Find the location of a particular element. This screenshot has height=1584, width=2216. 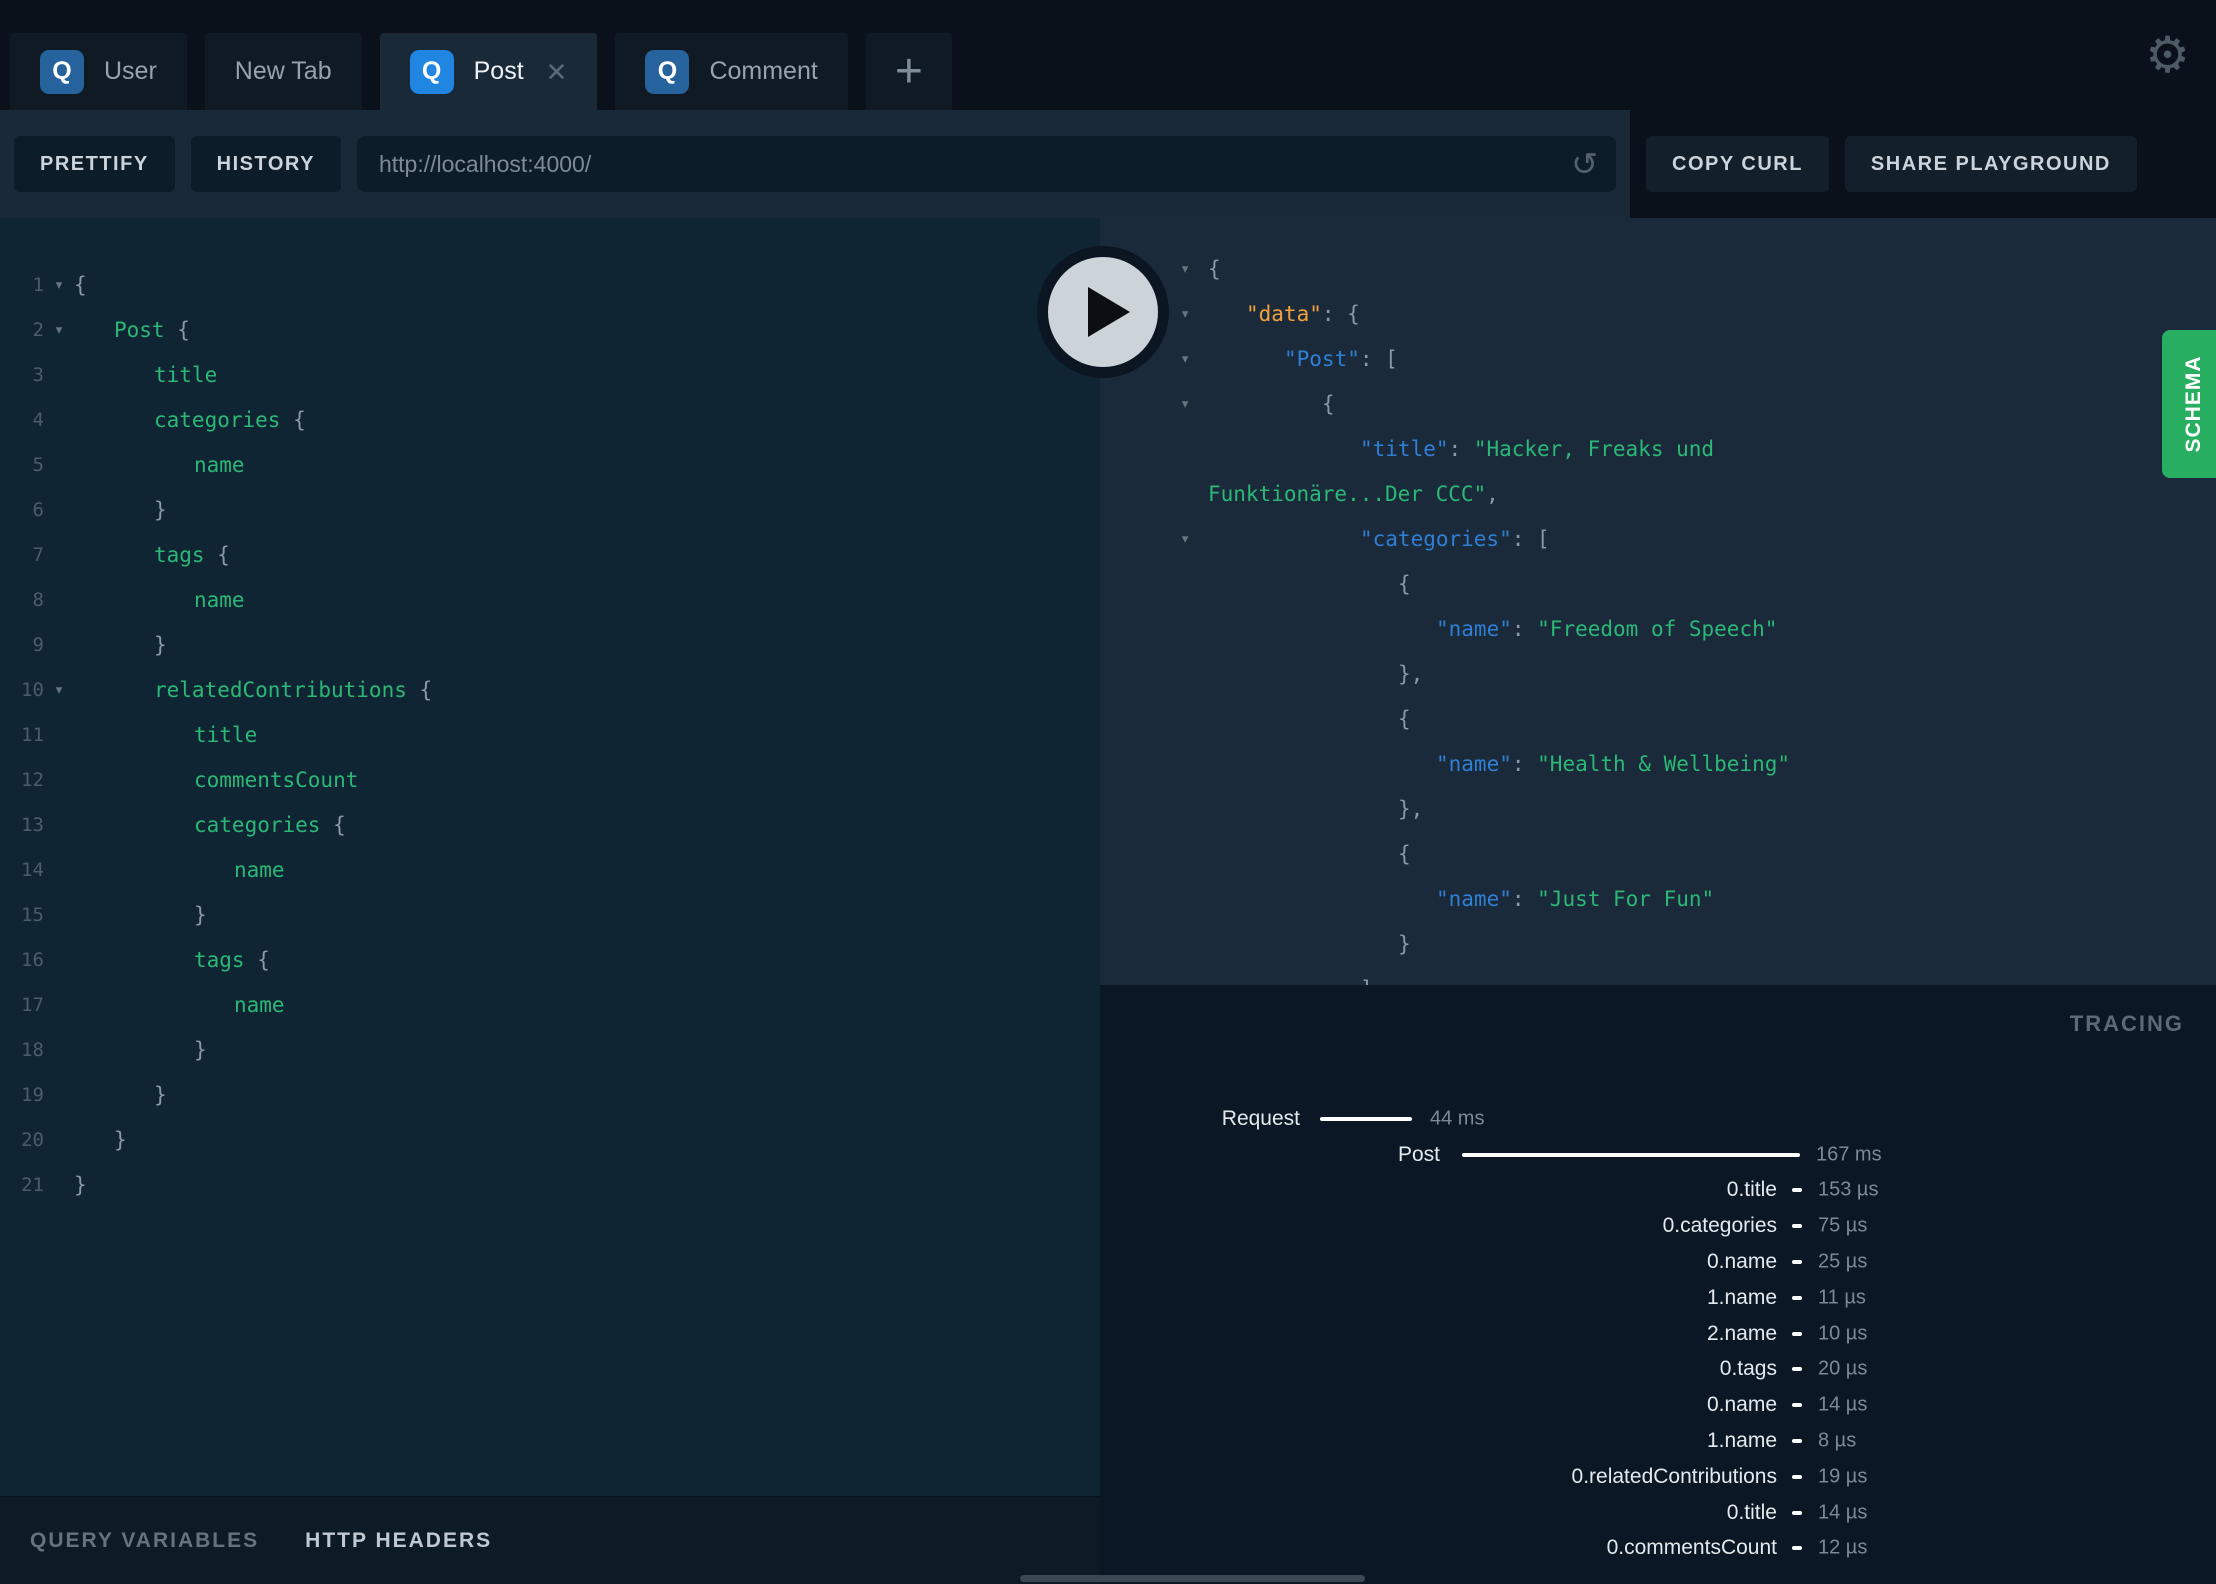

tab-user: Q User is located at coordinates (98, 71).